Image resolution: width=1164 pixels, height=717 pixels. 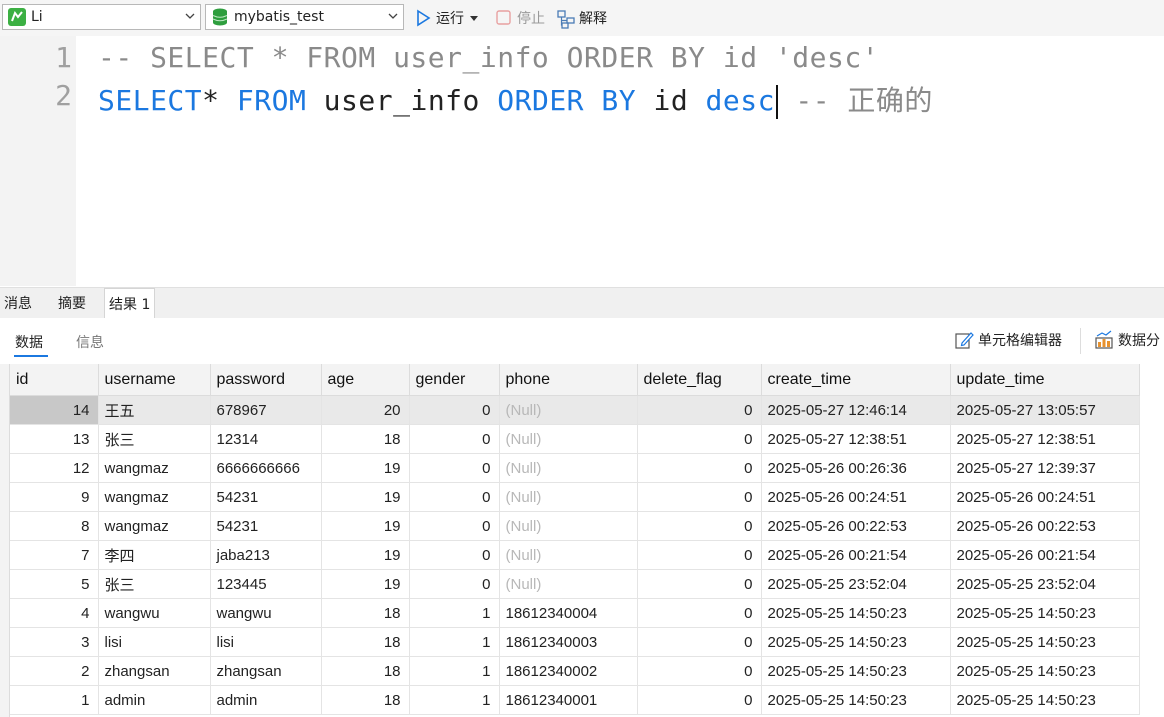 I want to click on column-header-delete-flag: delete_flag, so click(x=699, y=380).